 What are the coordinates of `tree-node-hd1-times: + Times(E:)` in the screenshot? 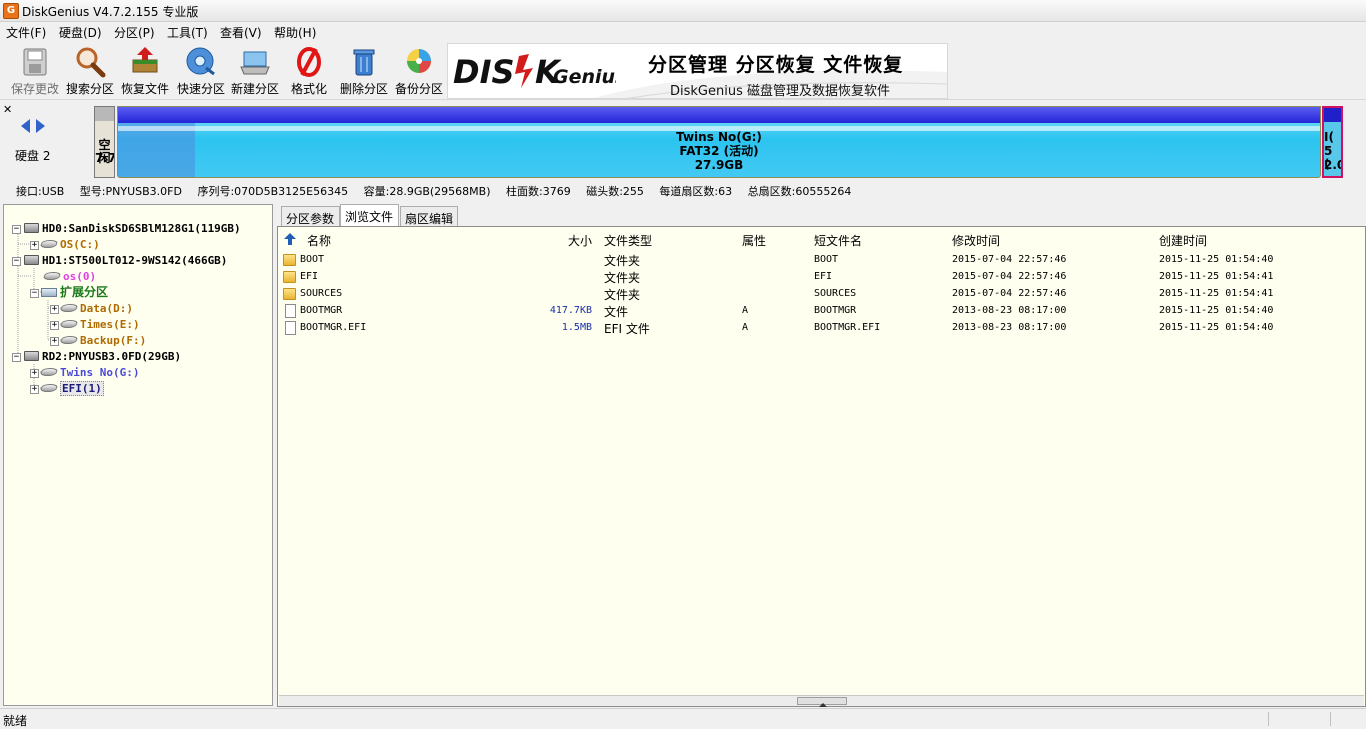 It's located at (95, 324).